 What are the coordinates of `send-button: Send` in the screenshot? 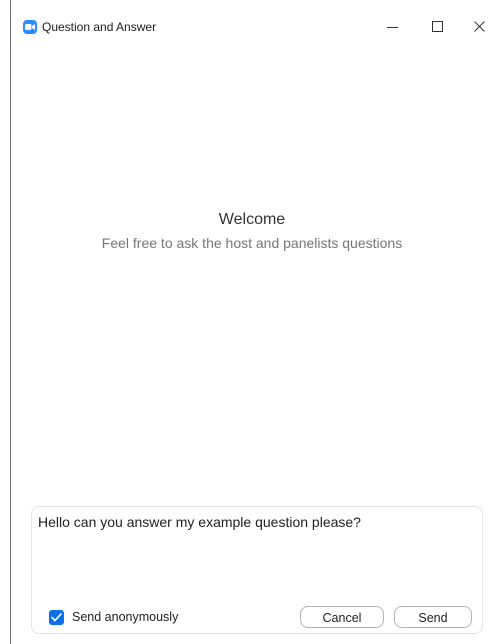 It's located at (433, 617).